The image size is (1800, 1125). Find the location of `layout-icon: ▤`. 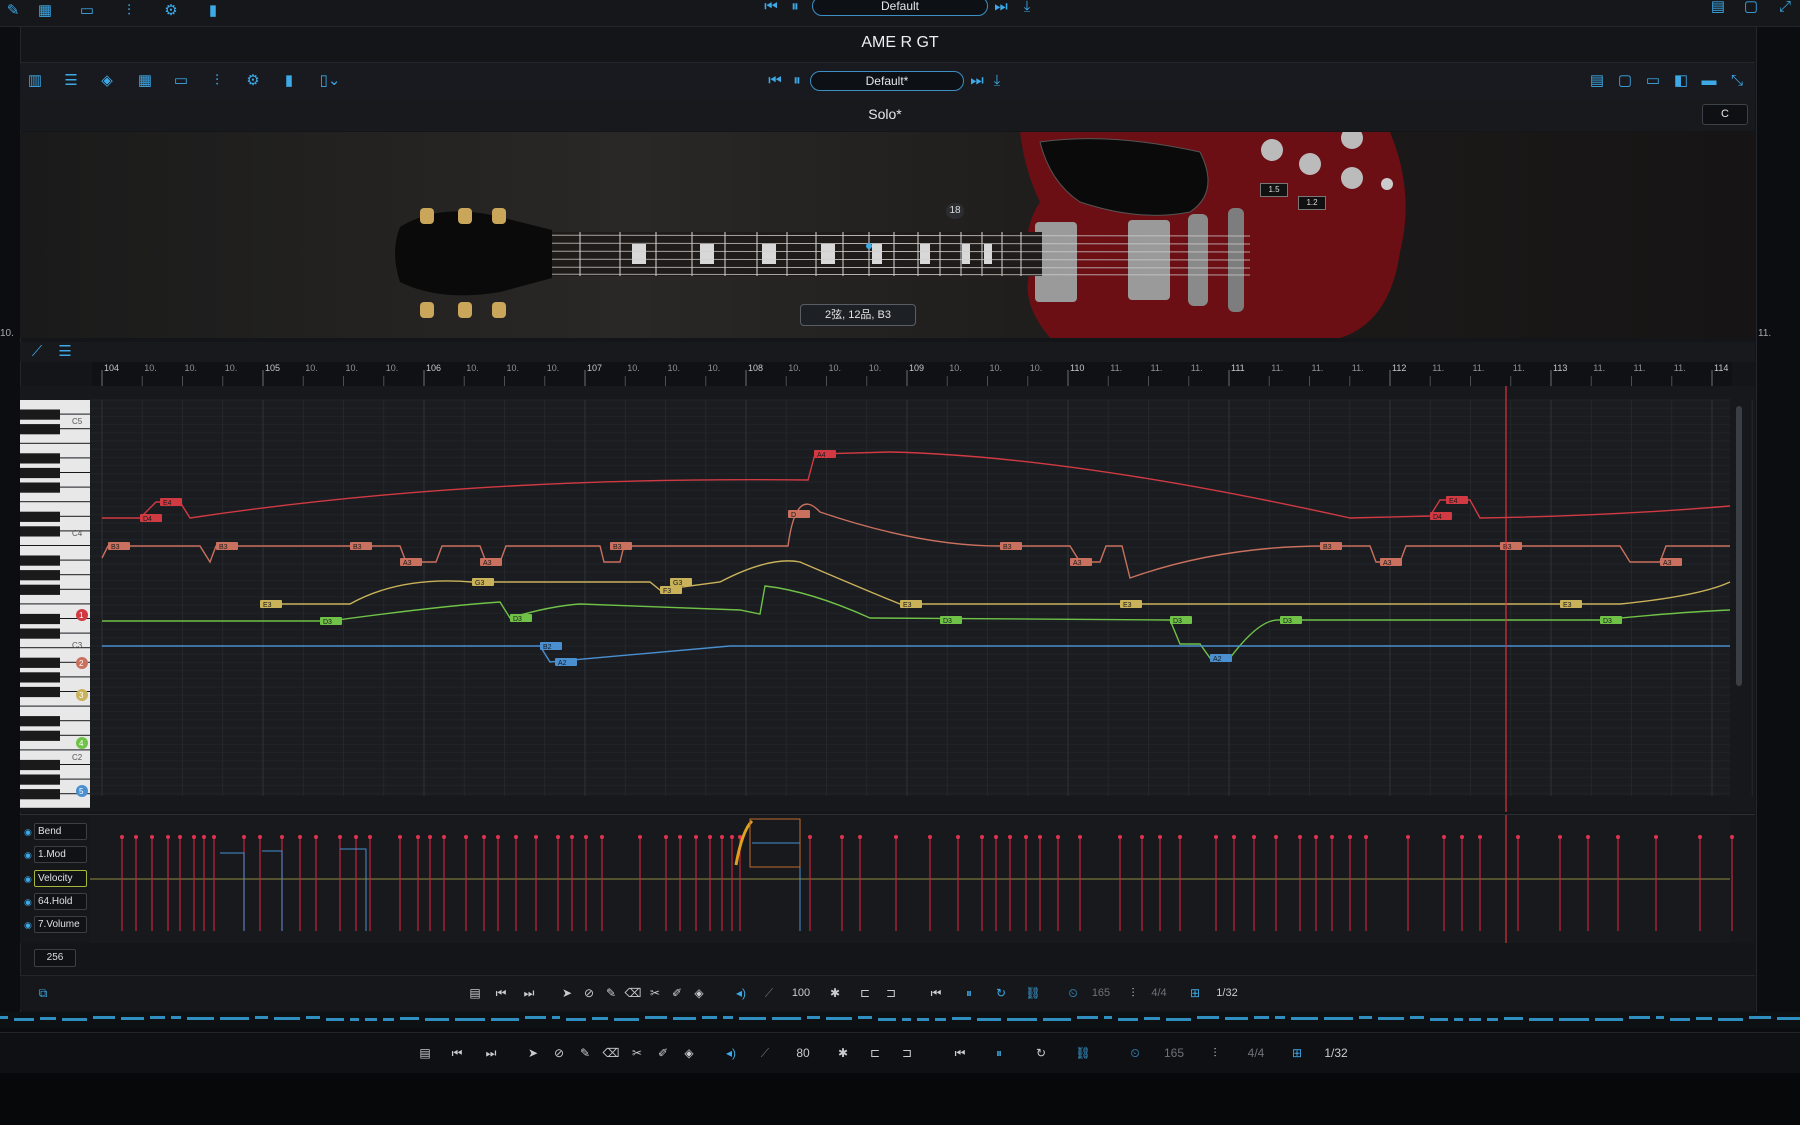

layout-icon: ▤ is located at coordinates (1718, 9).